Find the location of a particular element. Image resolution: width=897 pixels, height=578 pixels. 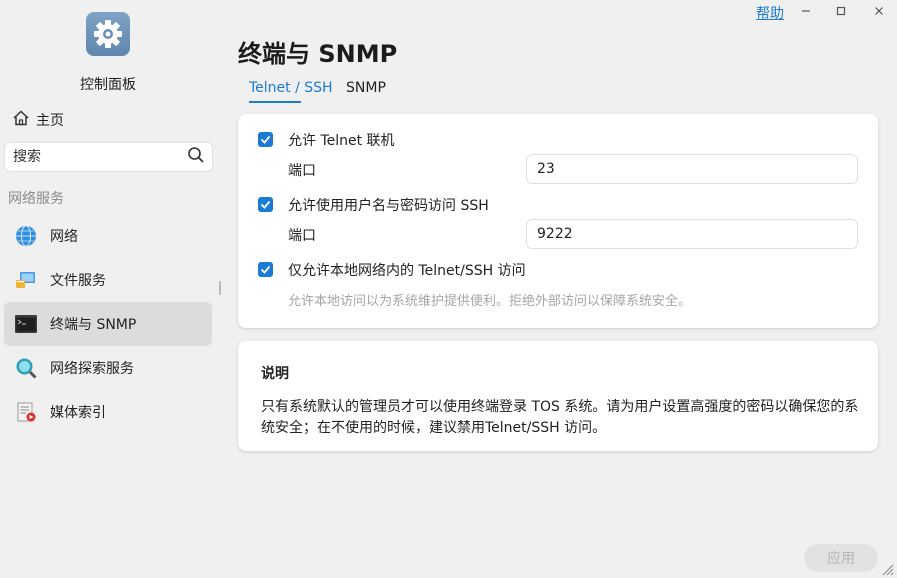

search-input is located at coordinates (100, 157).